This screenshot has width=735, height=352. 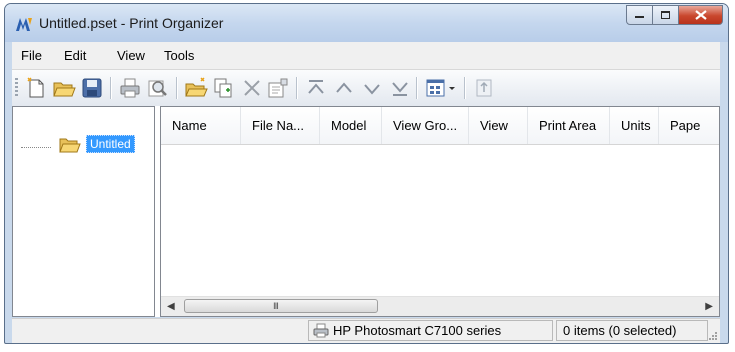 I want to click on tree-connector, so click(x=36, y=147).